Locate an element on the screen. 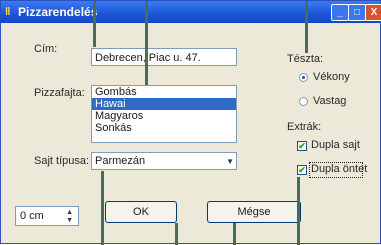  checkbox-dupla-sajt-label: Dupla sajt is located at coordinates (335, 145).